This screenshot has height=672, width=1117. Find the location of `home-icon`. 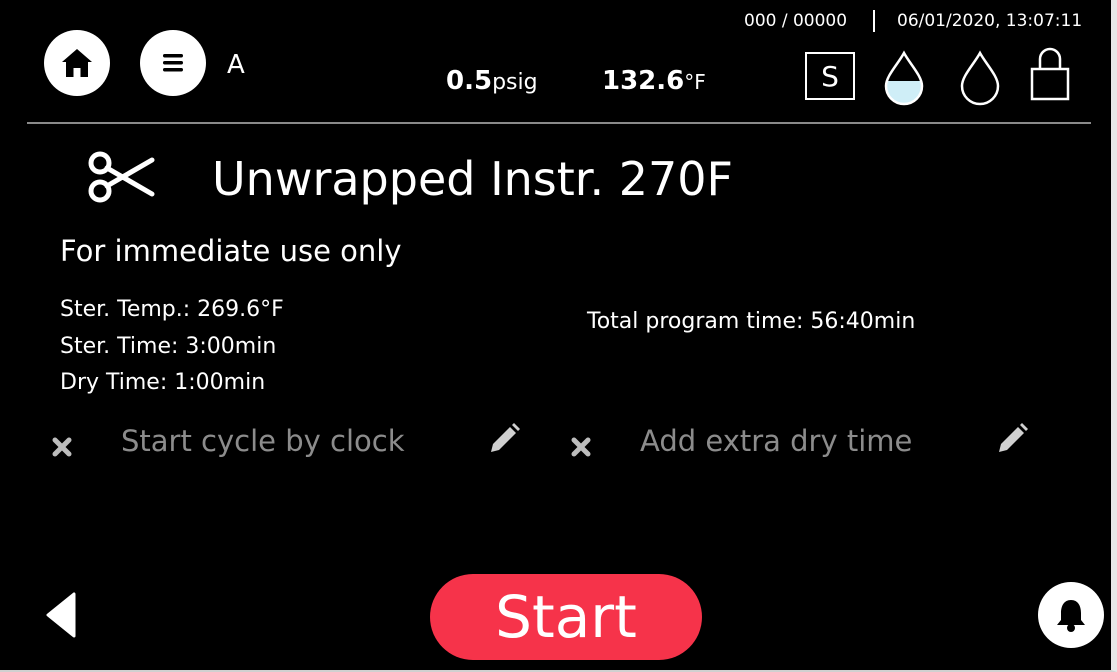

home-icon is located at coordinates (77, 63).